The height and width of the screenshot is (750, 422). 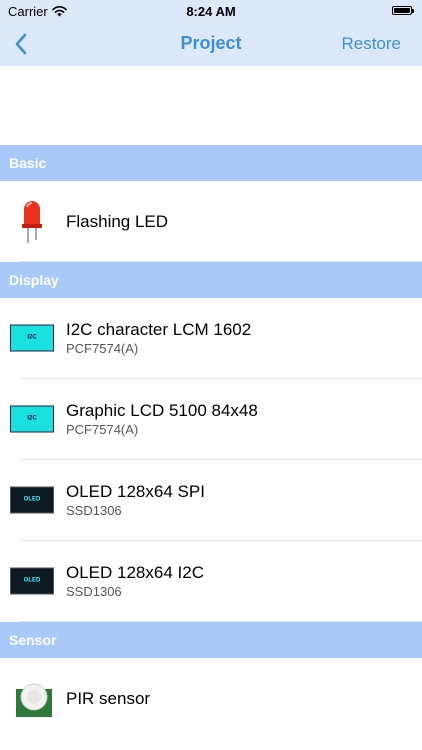 I want to click on restore-button: Restore, so click(x=371, y=44).